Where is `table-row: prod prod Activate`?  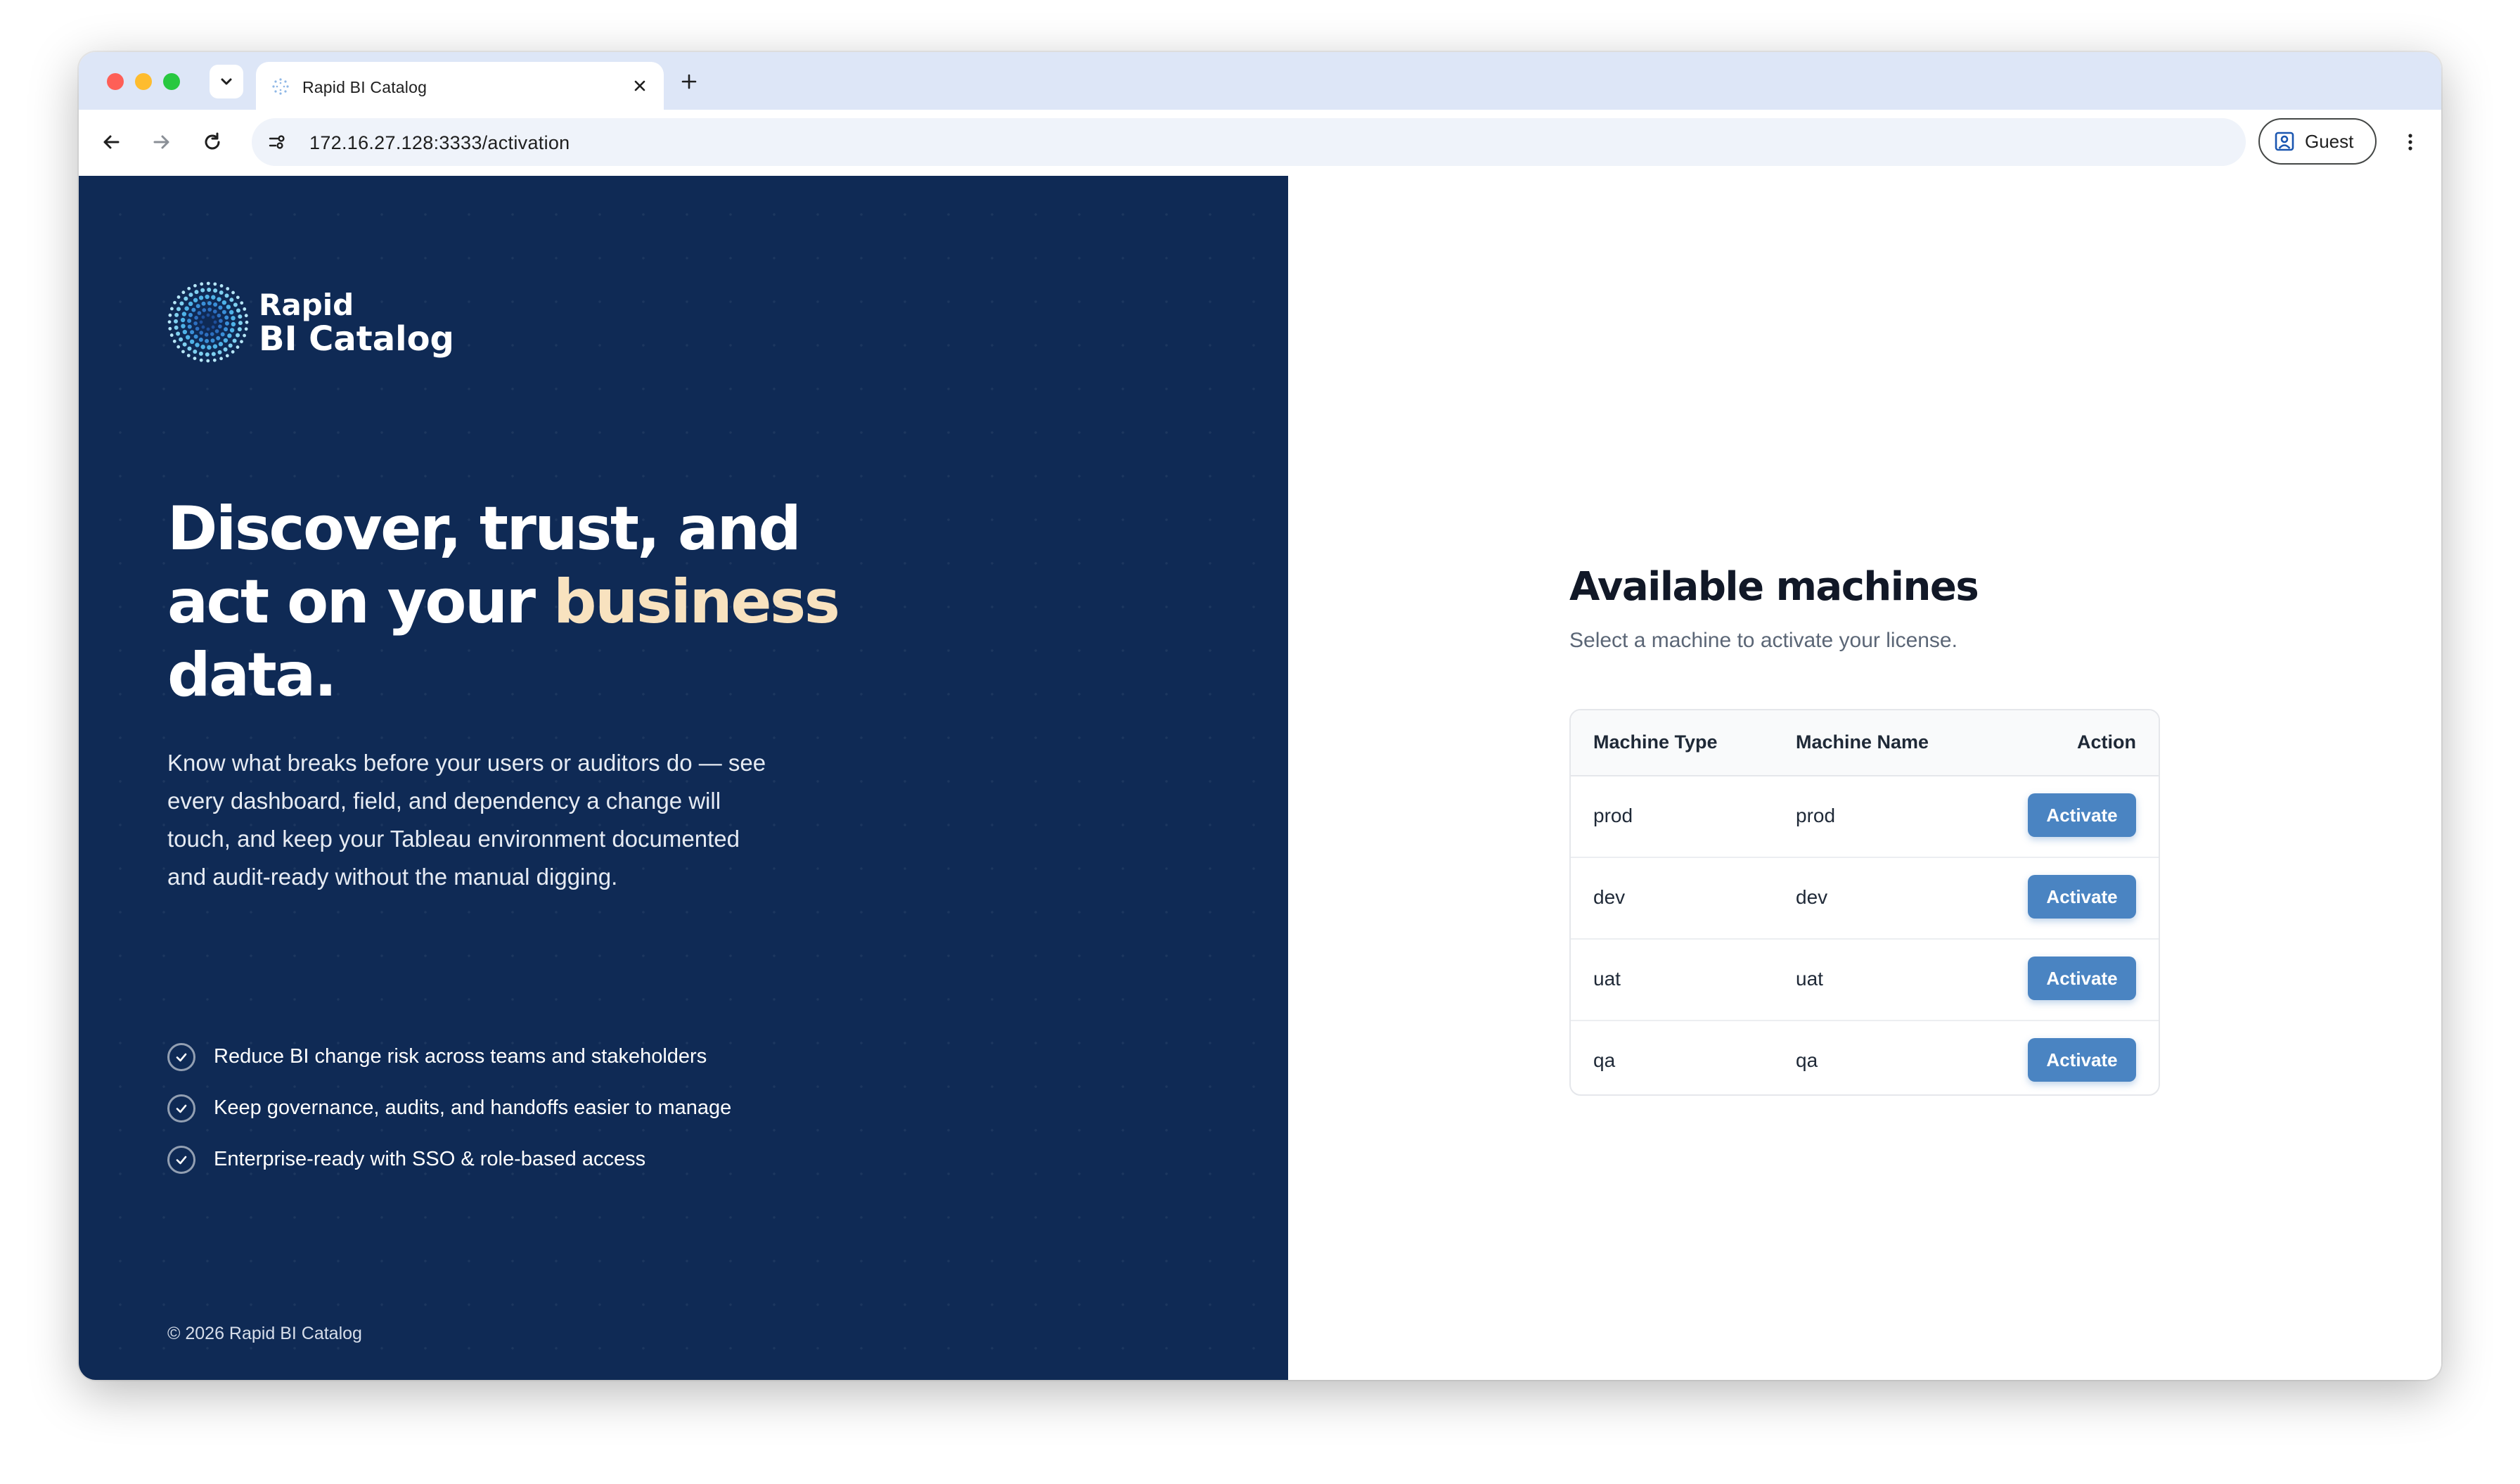
table-row: prod prod Activate is located at coordinates (1865, 817).